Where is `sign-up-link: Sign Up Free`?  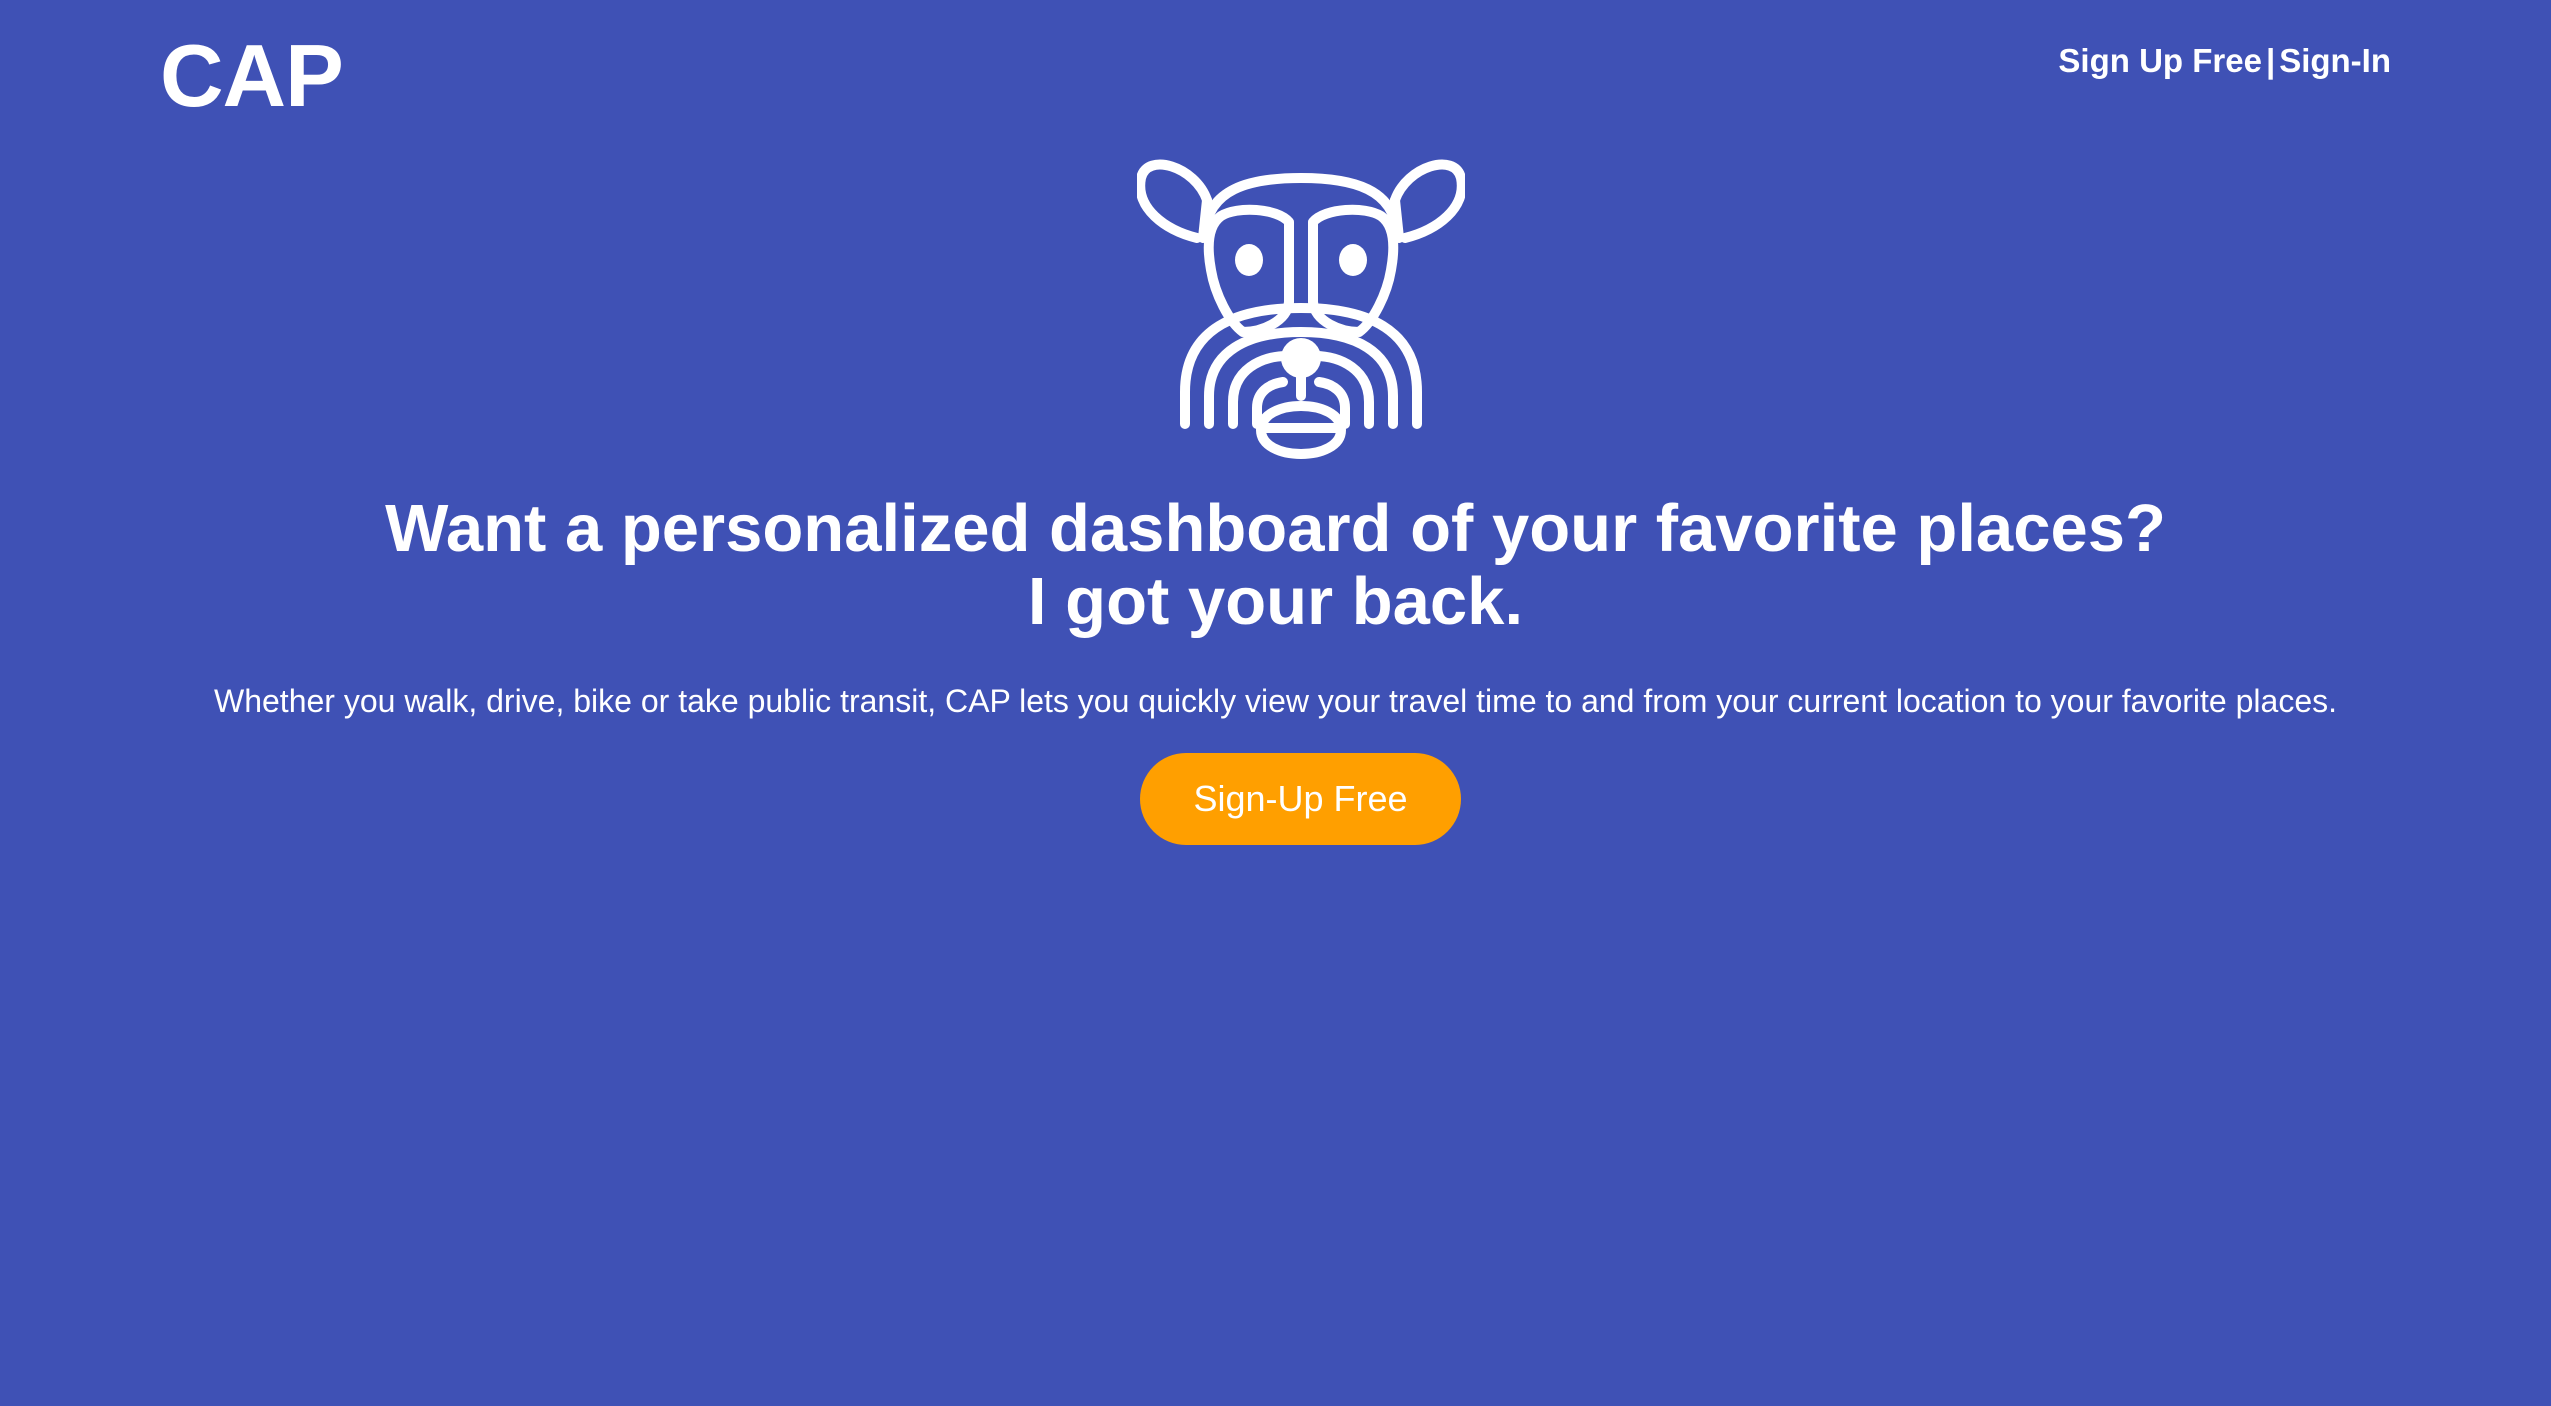 sign-up-link: Sign Up Free is located at coordinates (2160, 60).